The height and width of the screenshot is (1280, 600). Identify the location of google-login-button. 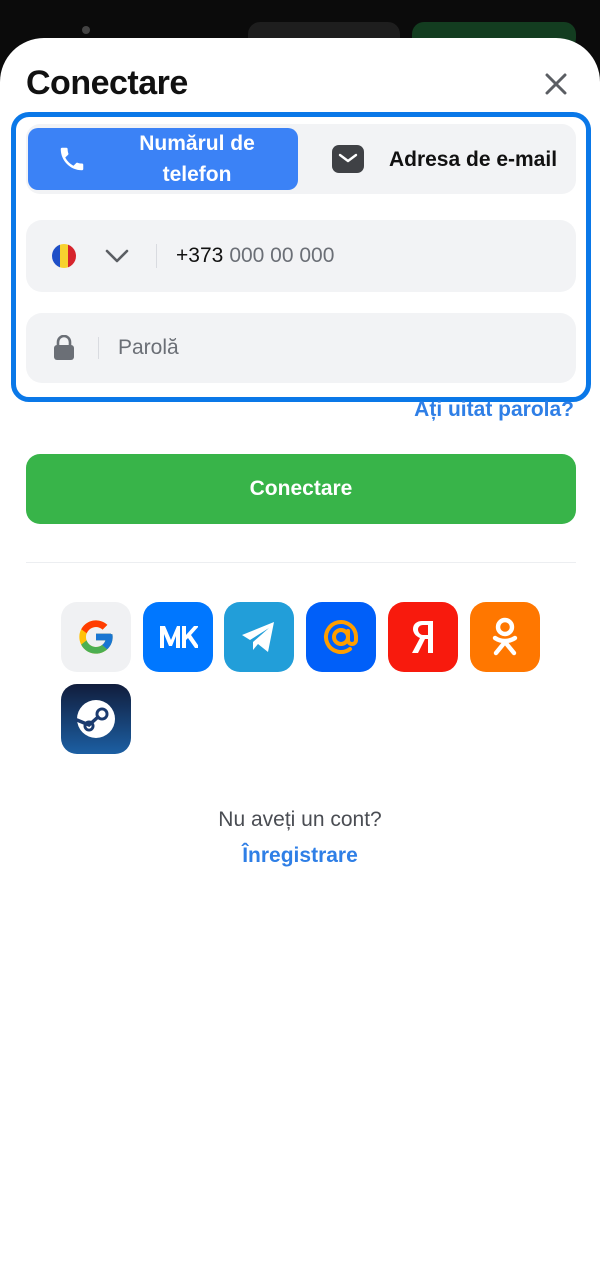
(96, 637).